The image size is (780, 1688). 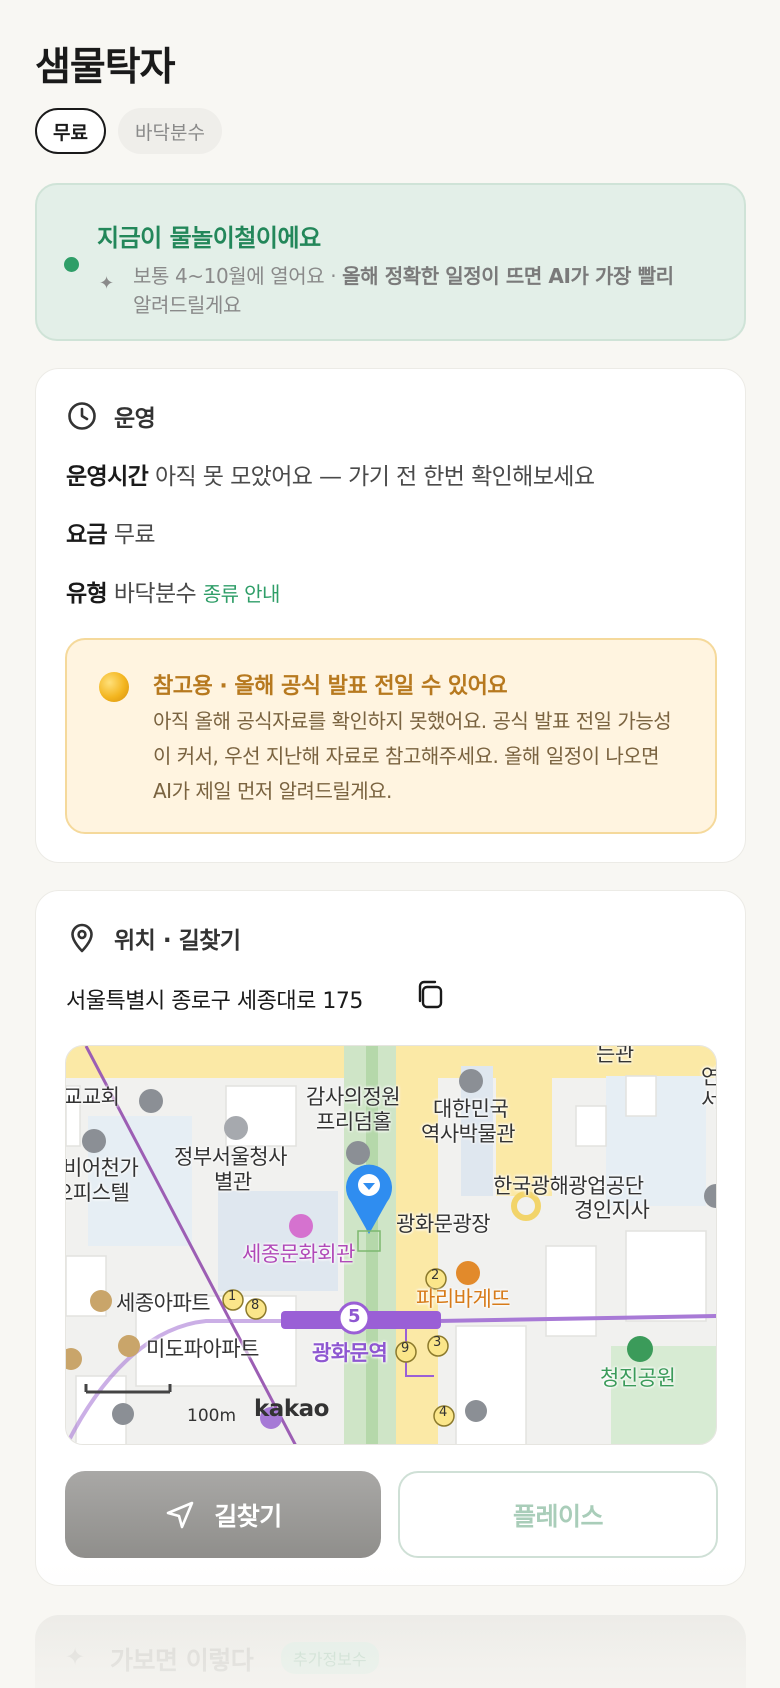 What do you see at coordinates (354, 1316) in the screenshot?
I see `subway-line-badge: 5` at bounding box center [354, 1316].